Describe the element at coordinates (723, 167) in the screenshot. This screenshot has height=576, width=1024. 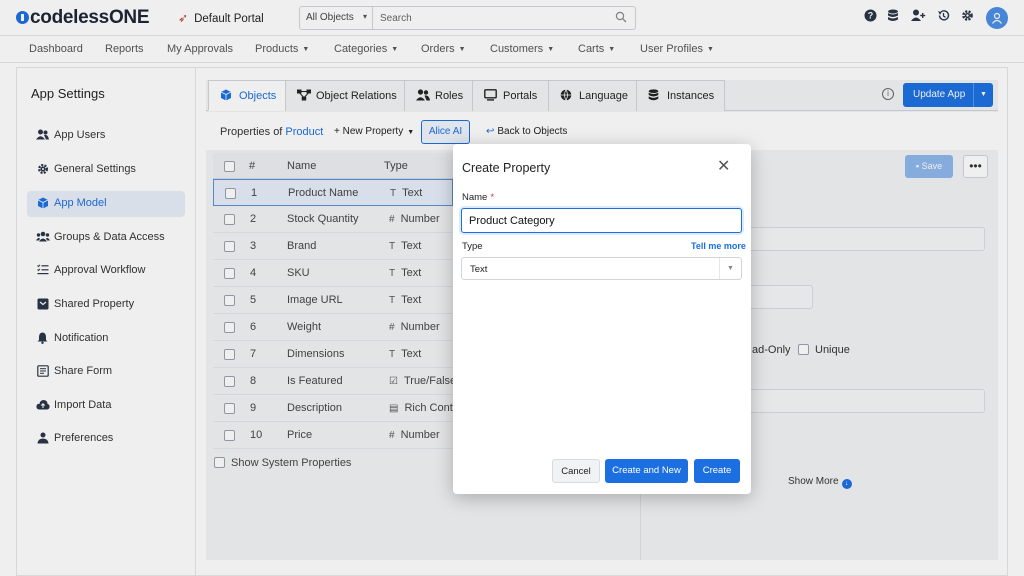
I see `close-icon: ✕` at that location.